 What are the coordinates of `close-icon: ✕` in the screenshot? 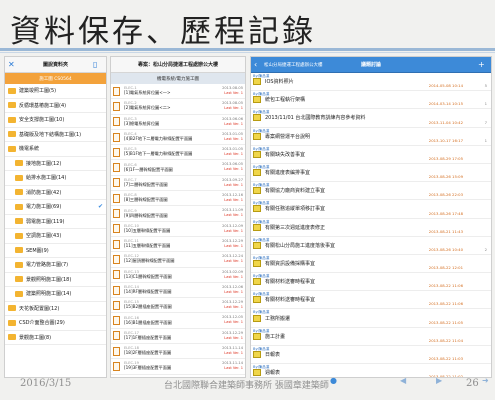 It's located at (13, 64).